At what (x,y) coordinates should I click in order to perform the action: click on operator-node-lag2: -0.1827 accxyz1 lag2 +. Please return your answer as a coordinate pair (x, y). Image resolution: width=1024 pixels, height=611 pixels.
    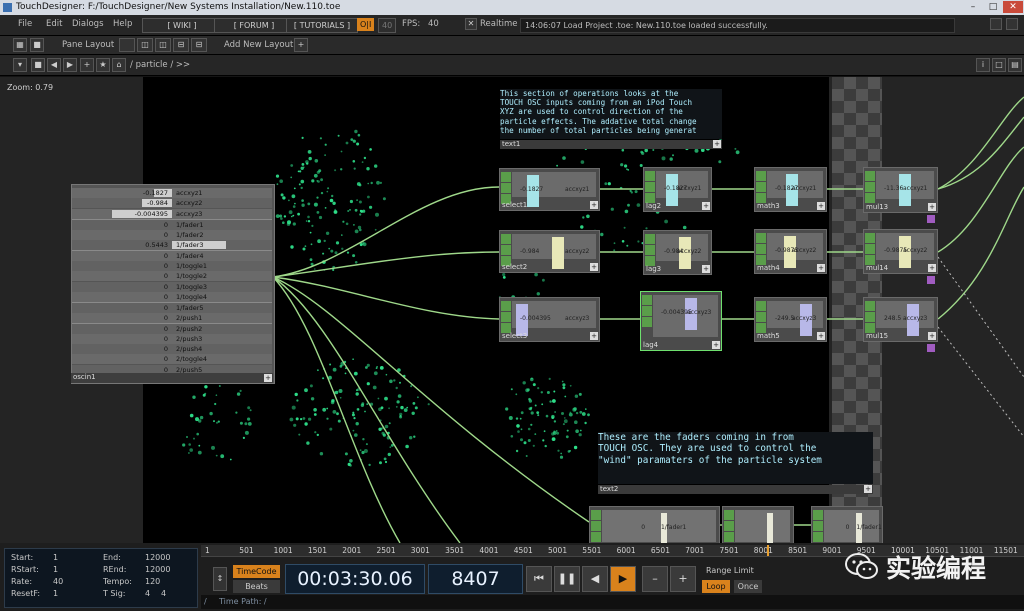
    Looking at the image, I should click on (677, 189).